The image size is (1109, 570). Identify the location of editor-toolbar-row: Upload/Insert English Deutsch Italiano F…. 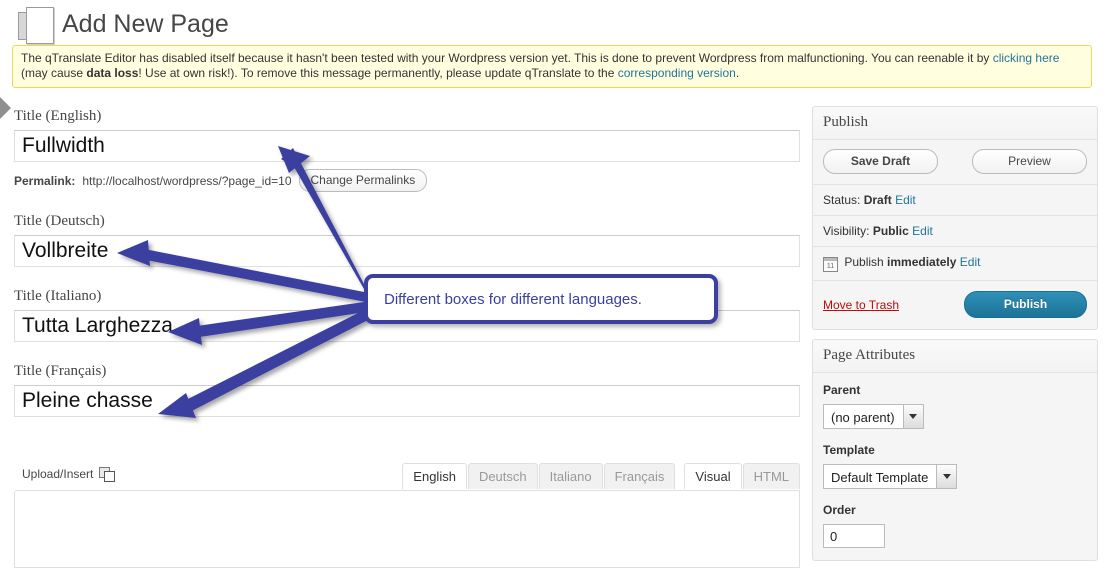
(407, 477).